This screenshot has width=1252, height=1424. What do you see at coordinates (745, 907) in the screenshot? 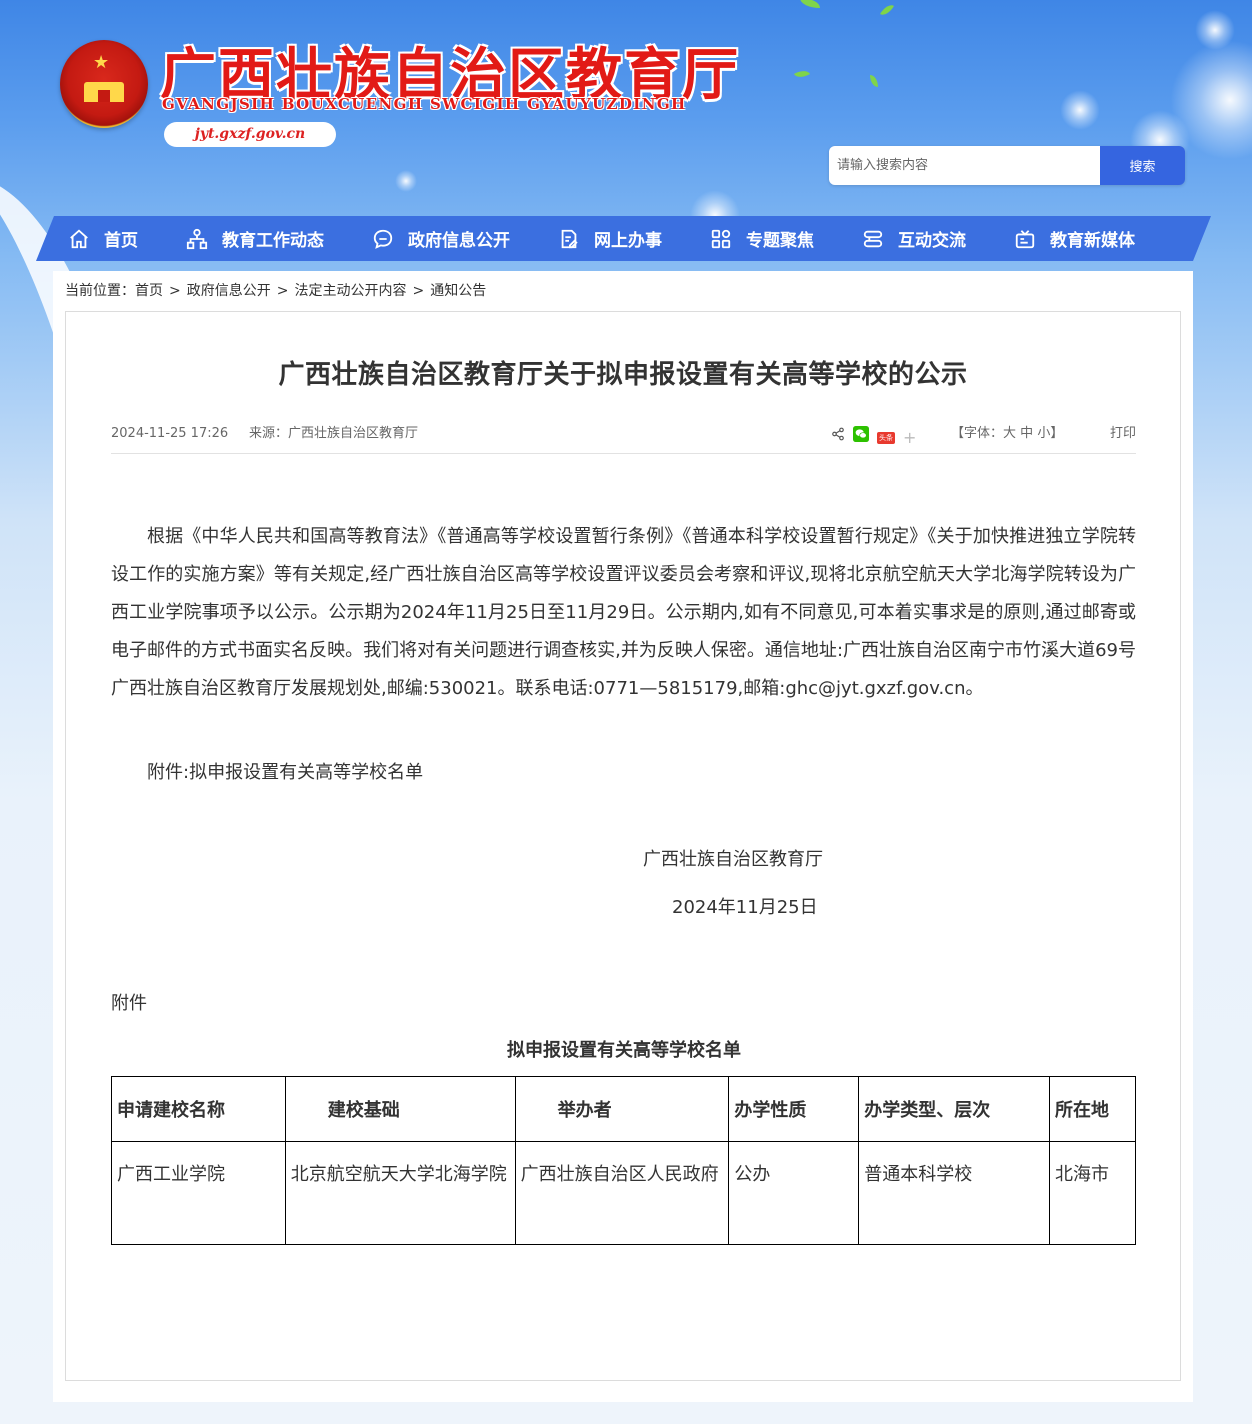
I see `signature-date: 2024年11月25日` at bounding box center [745, 907].